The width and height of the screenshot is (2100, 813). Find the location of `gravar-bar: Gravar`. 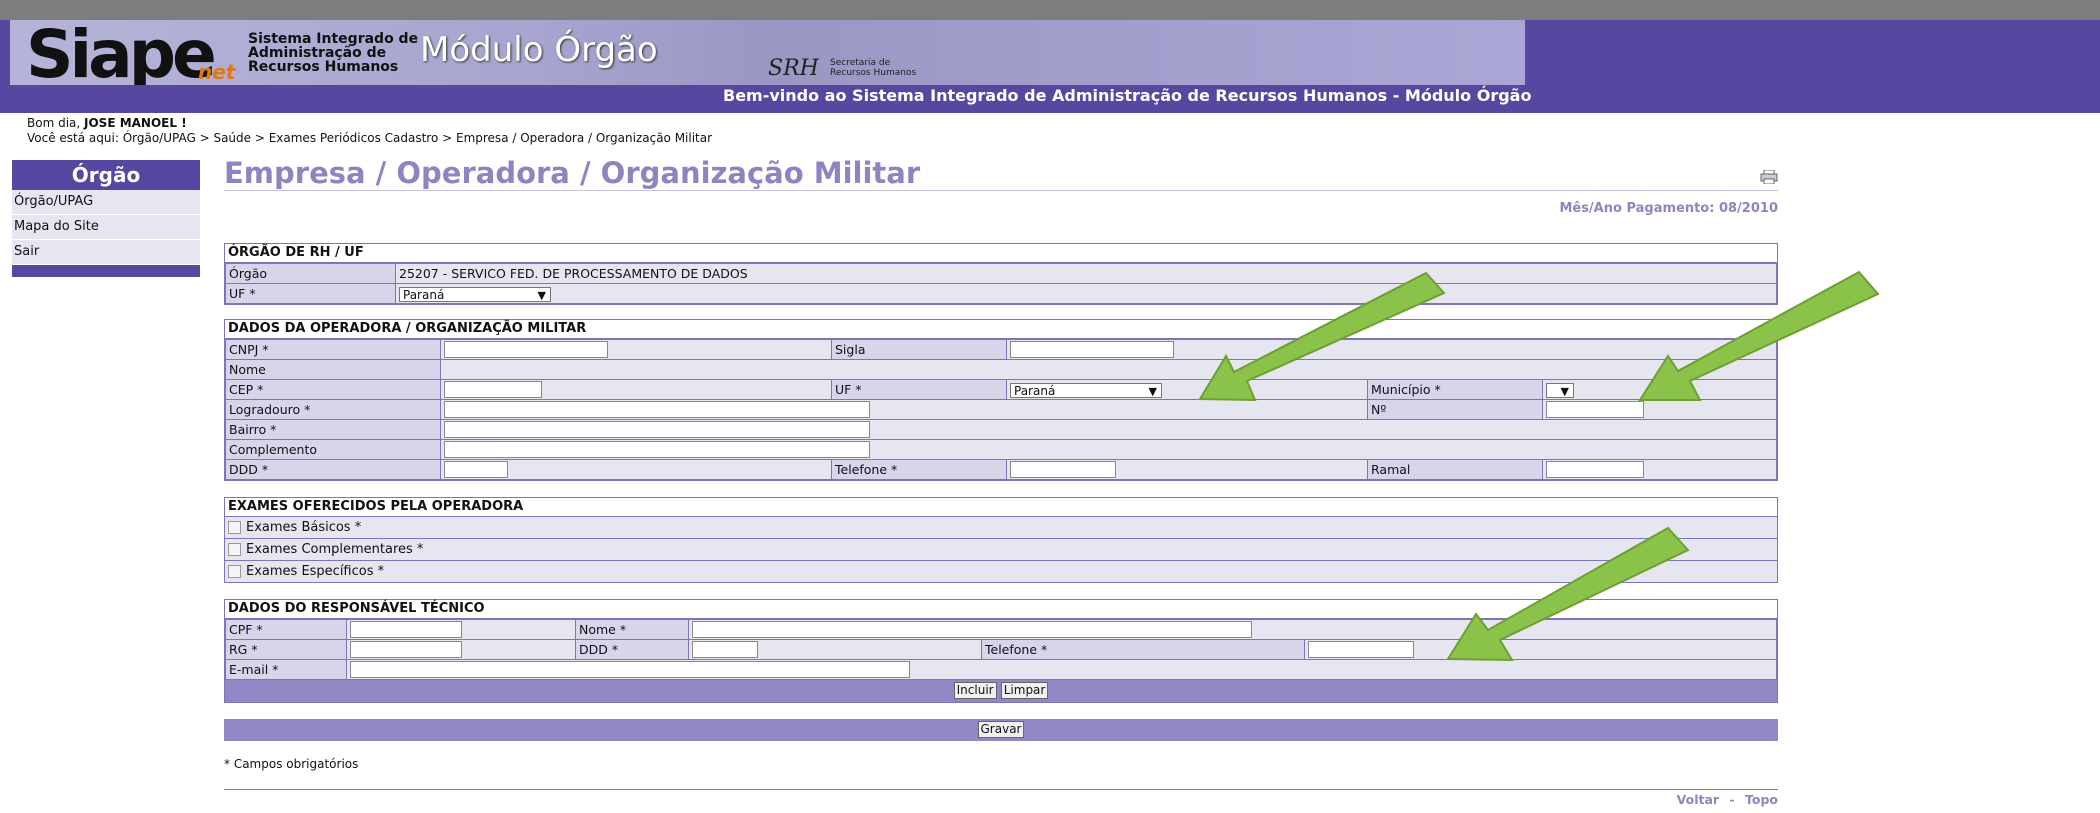

gravar-bar: Gravar is located at coordinates (1001, 730).